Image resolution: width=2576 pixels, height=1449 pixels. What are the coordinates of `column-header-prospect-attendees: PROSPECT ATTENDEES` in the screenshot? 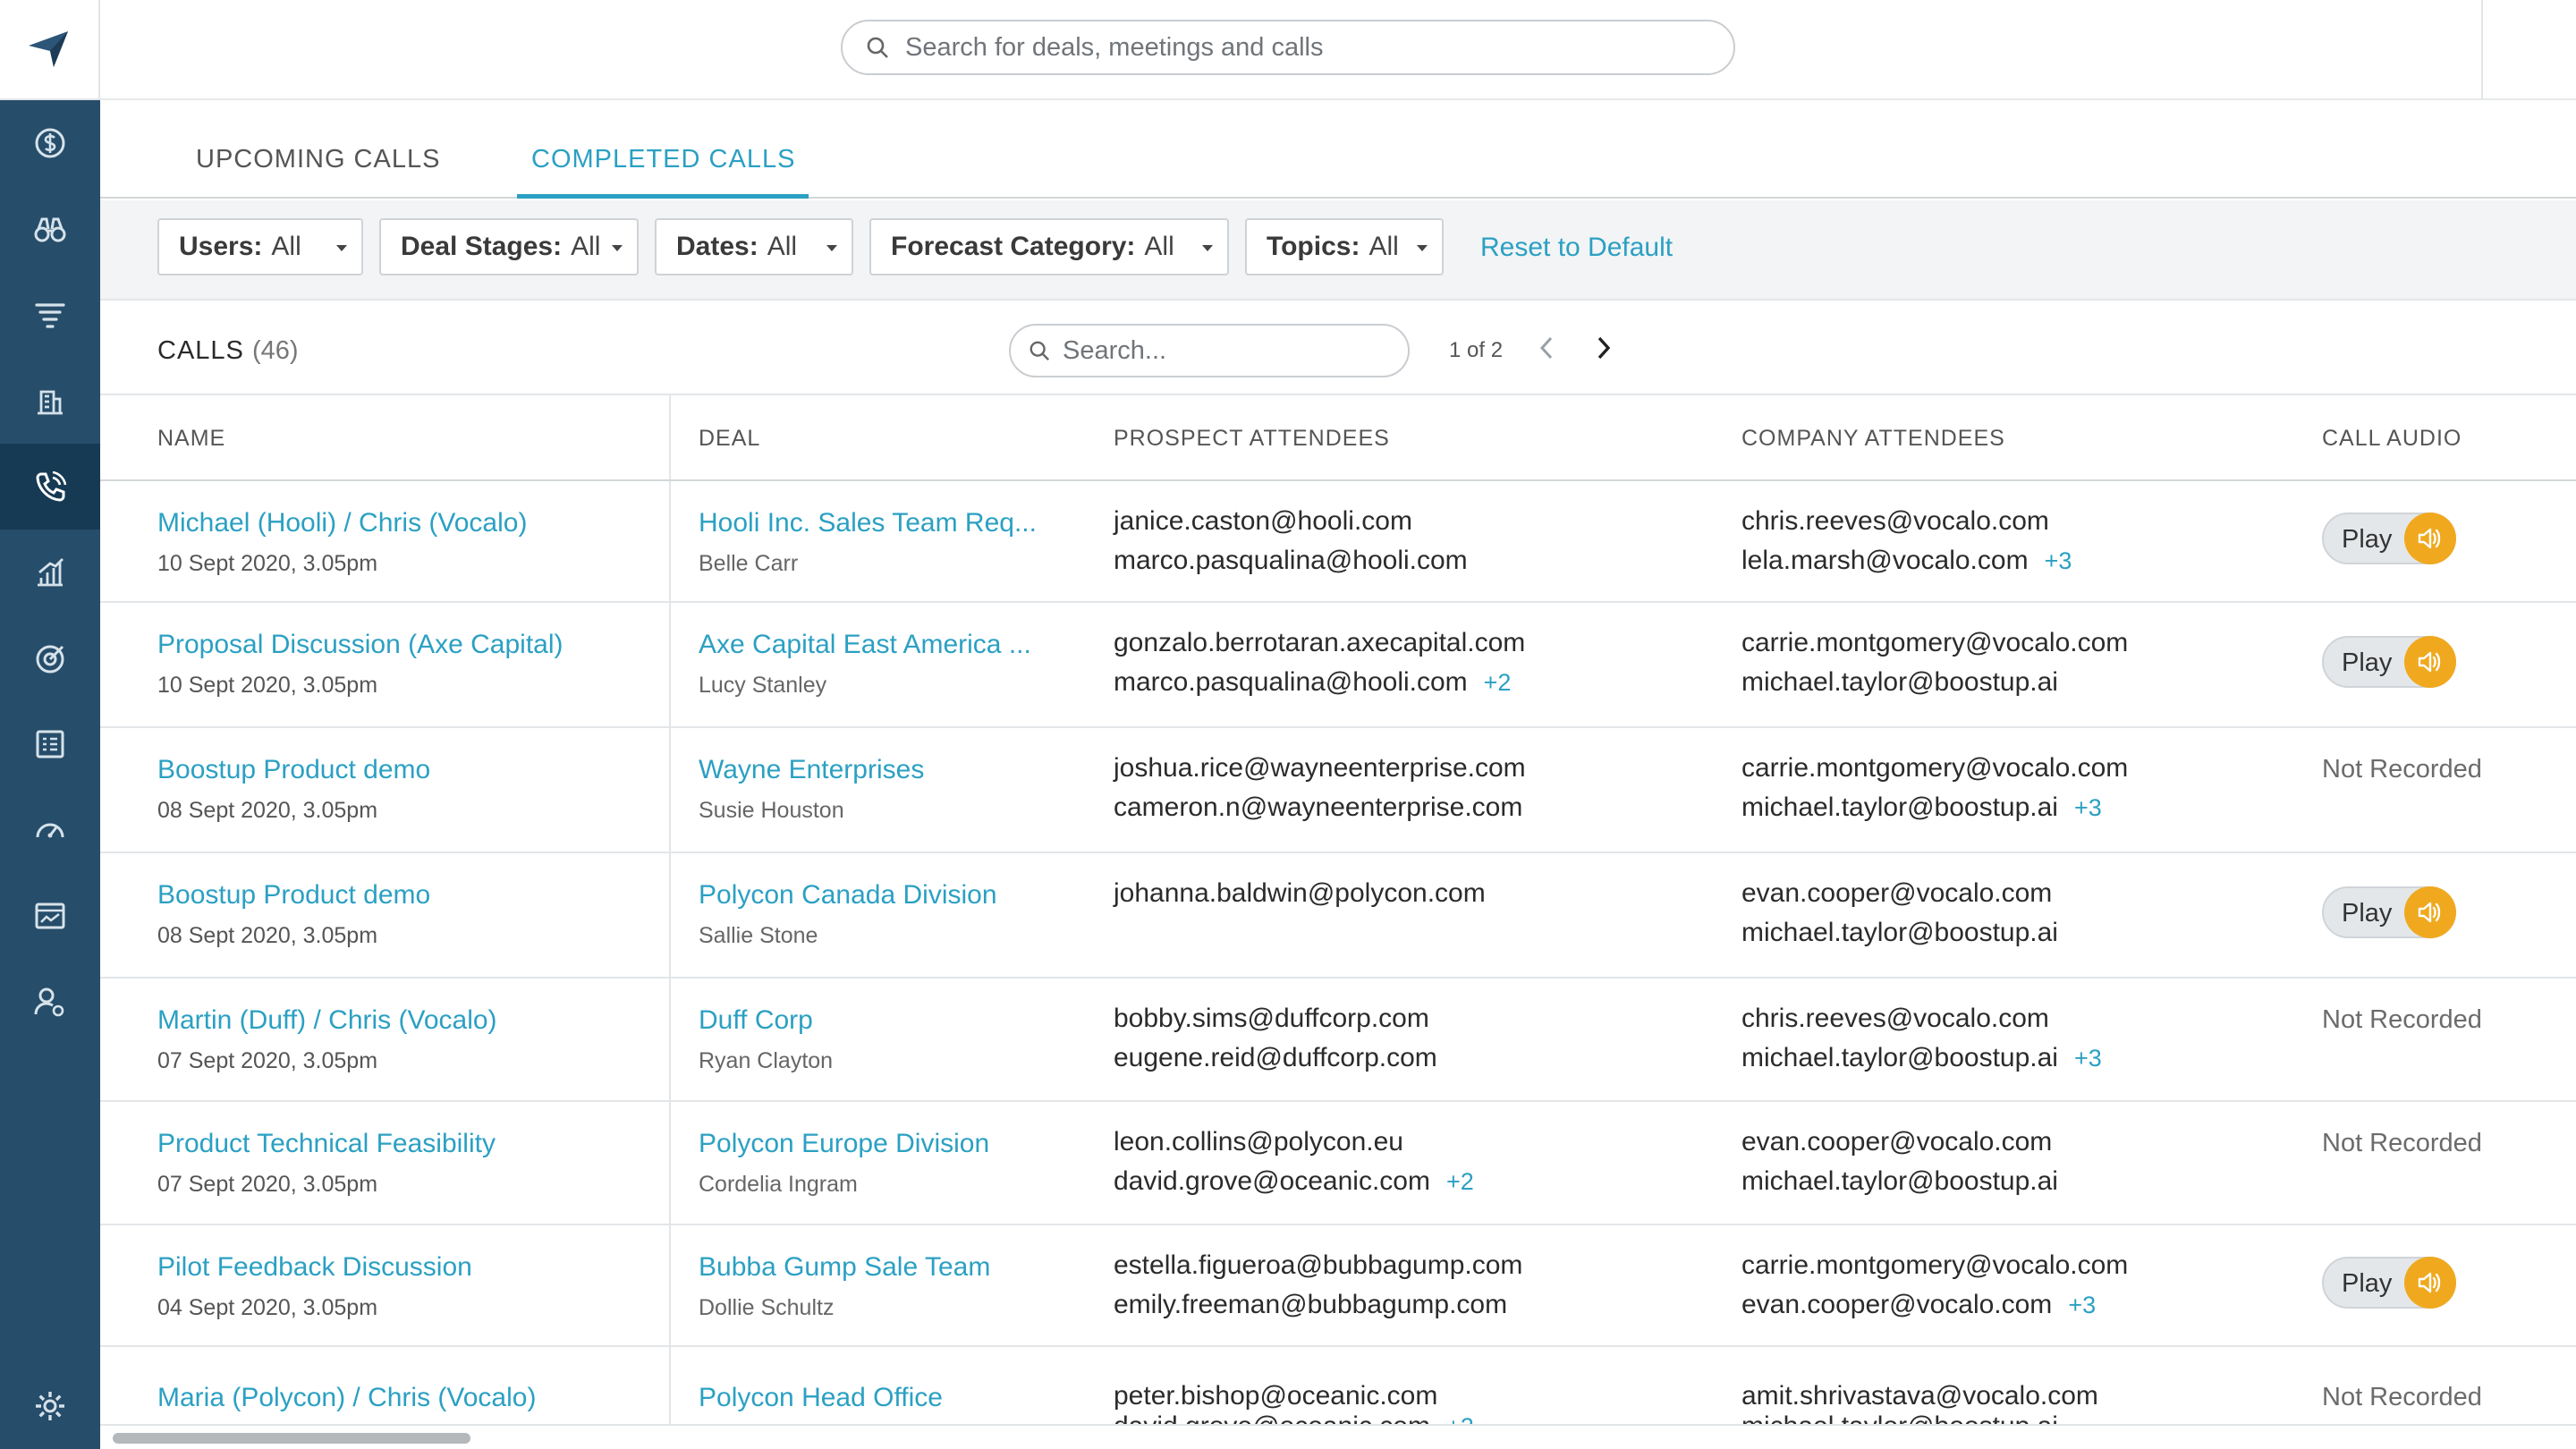 It's located at (1252, 439).